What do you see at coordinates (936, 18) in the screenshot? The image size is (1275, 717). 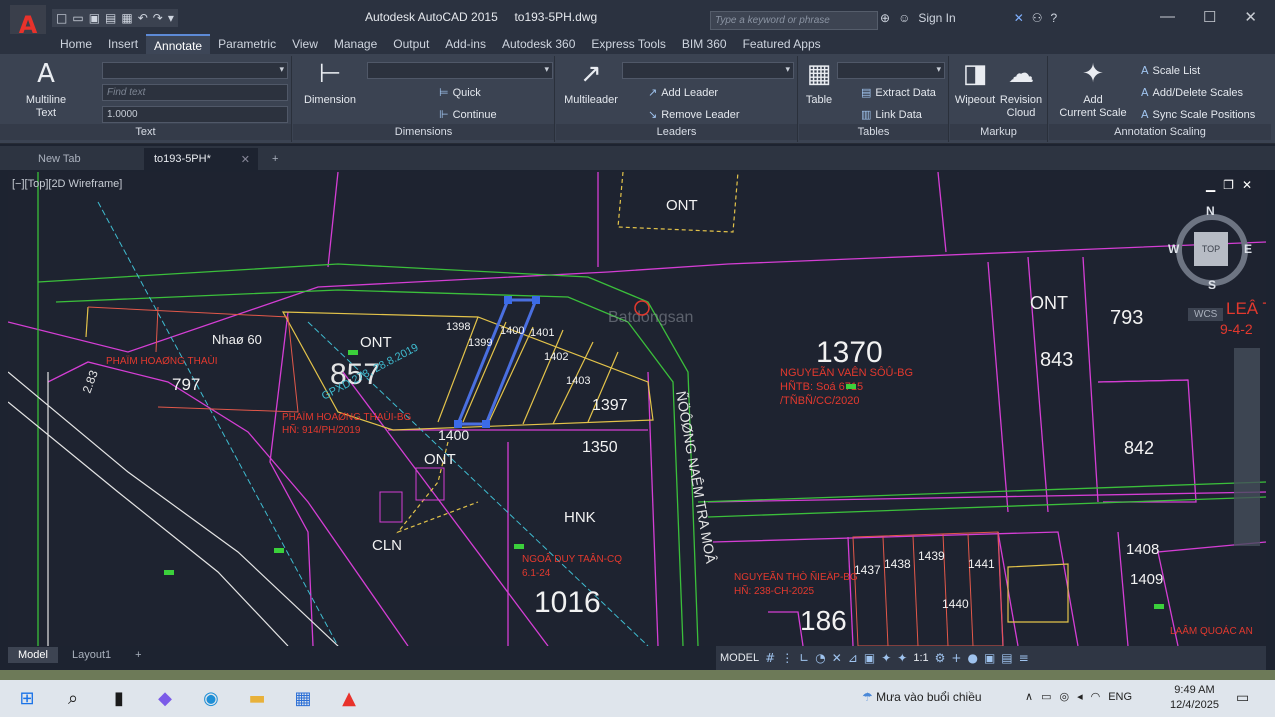 I see `sign-in-link: Sign In` at bounding box center [936, 18].